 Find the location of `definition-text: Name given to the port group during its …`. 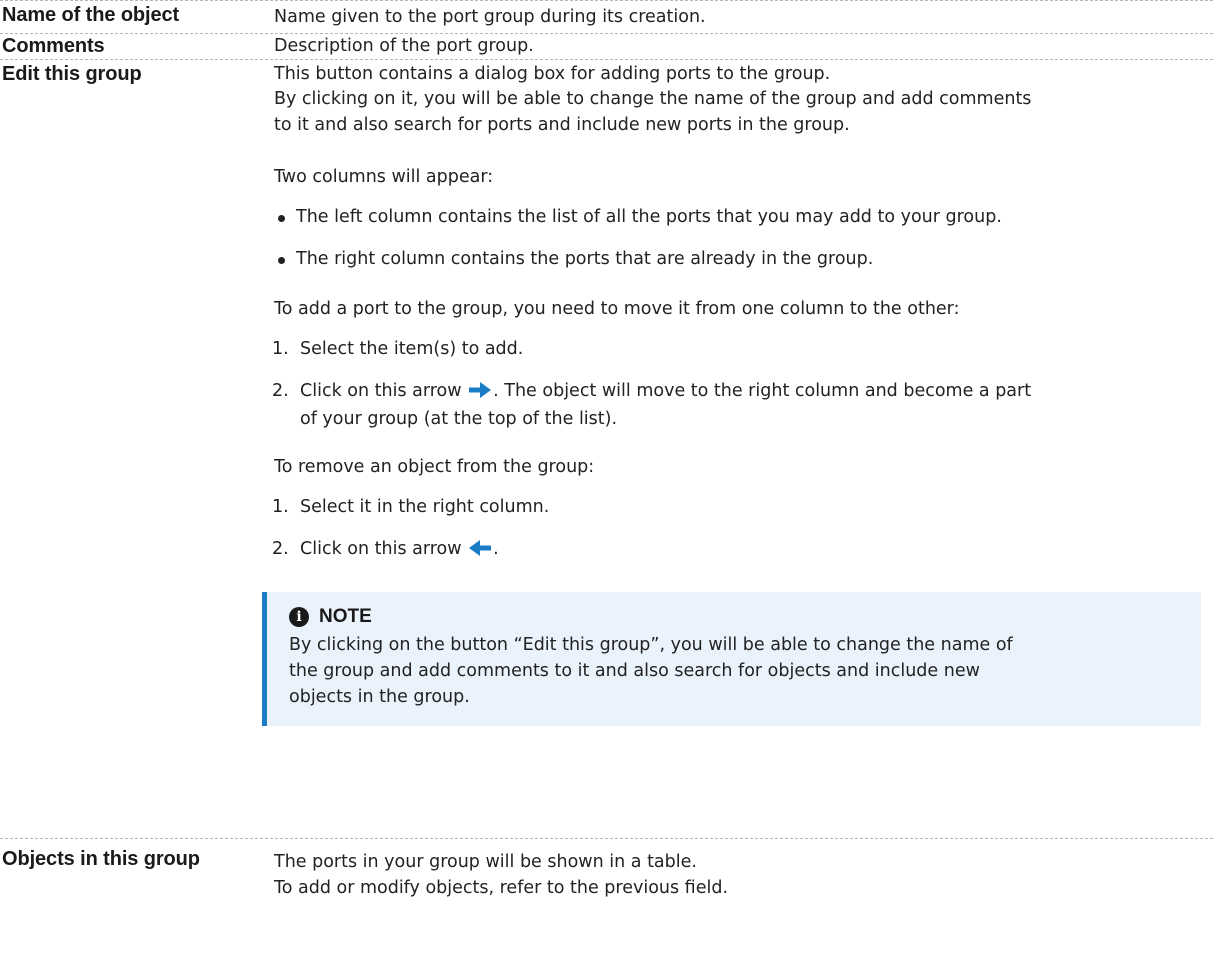

definition-text: Name given to the port group during its … is located at coordinates (490, 17).